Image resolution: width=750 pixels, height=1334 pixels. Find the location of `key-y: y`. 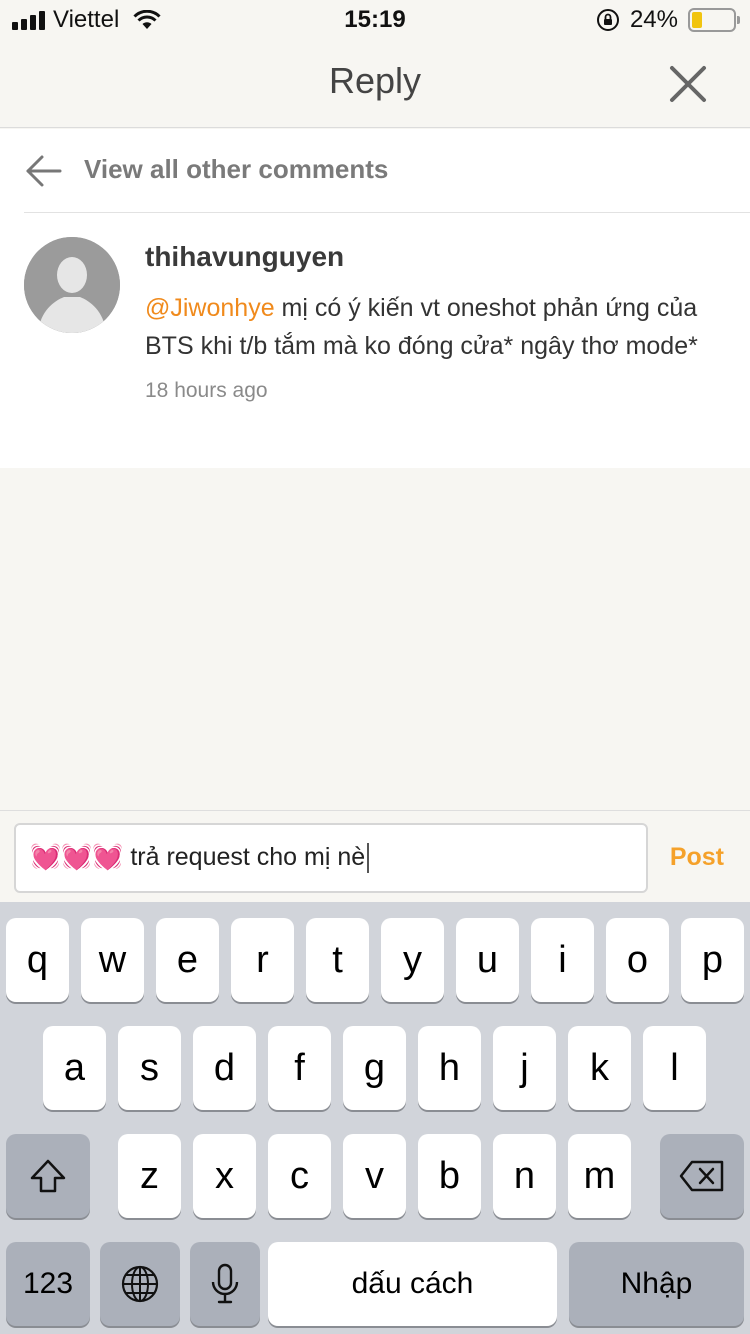

key-y: y is located at coordinates (412, 960).